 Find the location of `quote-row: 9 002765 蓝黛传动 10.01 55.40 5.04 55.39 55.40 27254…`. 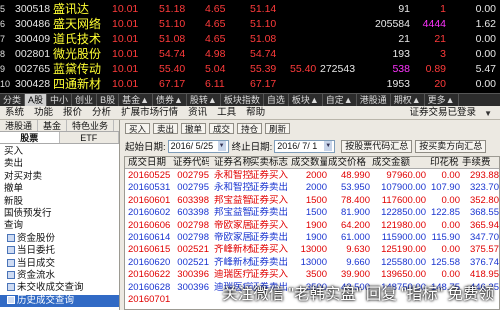

quote-row: 9 002765 蓝黛传动 10.01 55.40 5.04 55.39 55.40 27254… is located at coordinates (250, 69).